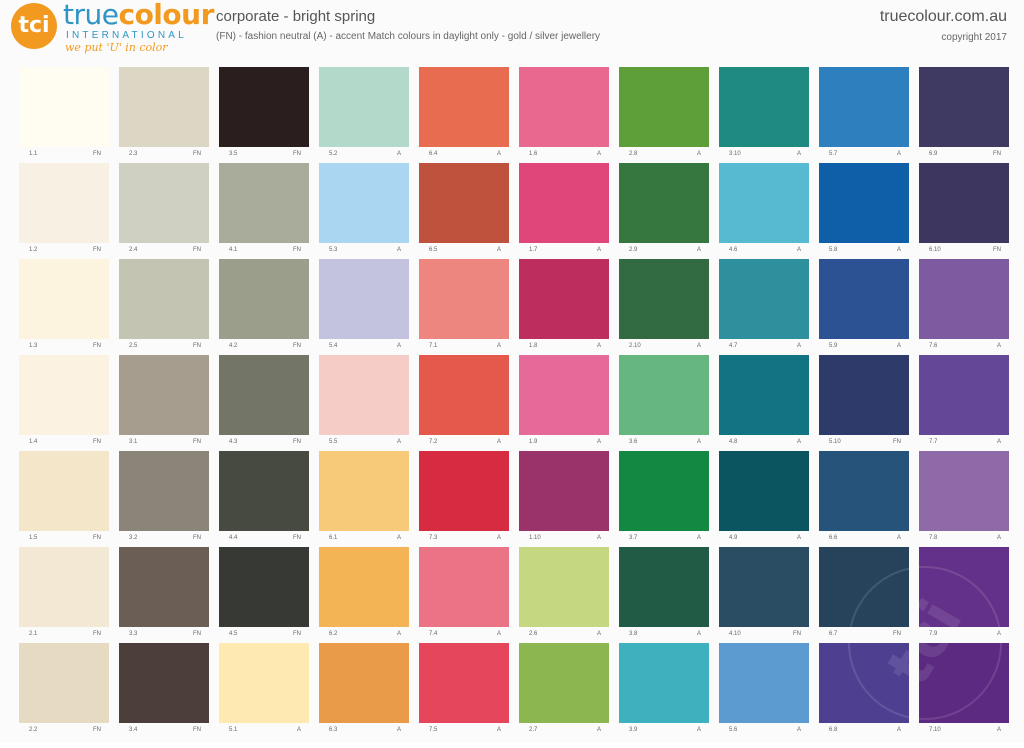 The height and width of the screenshot is (748, 1024). Describe the element at coordinates (164, 113) in the screenshot. I see `swatch-card: 2.3 FN` at that location.